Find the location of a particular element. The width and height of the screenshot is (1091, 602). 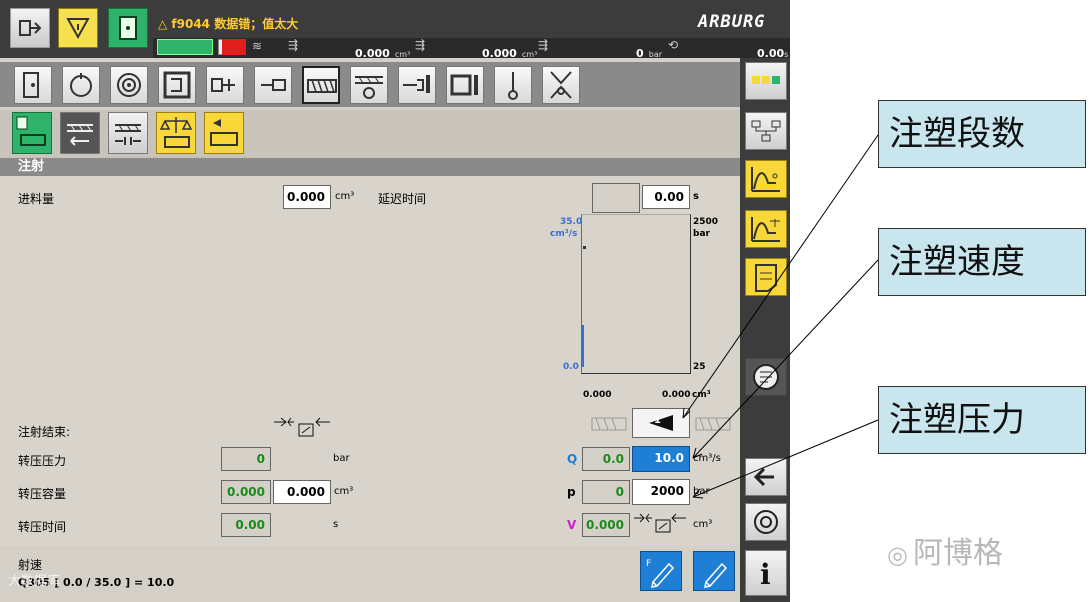

annotation-stage-count: 注塑段数 is located at coordinates (982, 134).